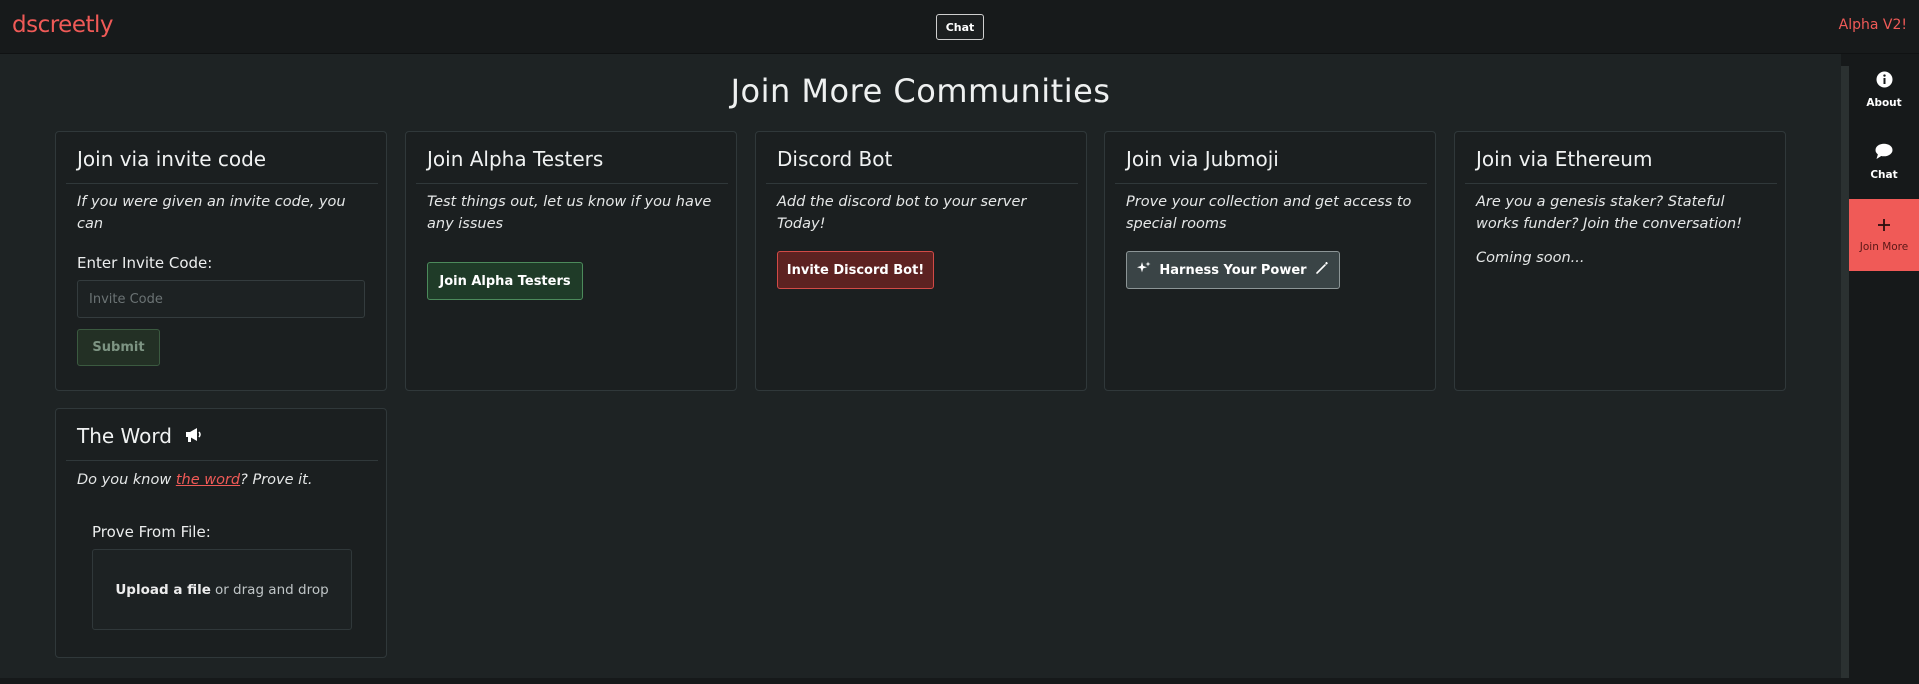  Describe the element at coordinates (276, 480) in the screenshot. I see `desc-text: ? Prove it.` at that location.